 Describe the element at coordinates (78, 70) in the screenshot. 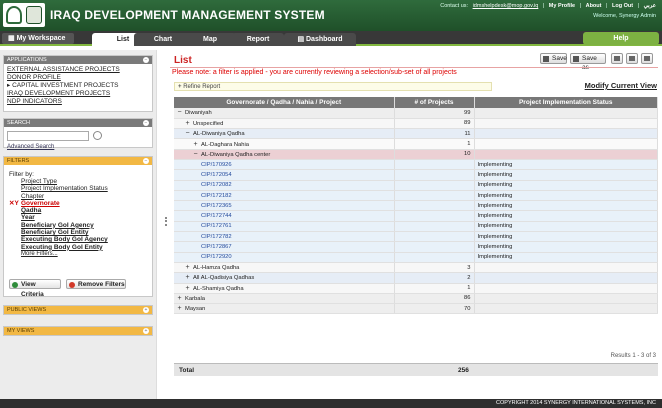

I see `app-external-assistance: EXTERNAL ASSISTANCE PROJECTS` at that location.